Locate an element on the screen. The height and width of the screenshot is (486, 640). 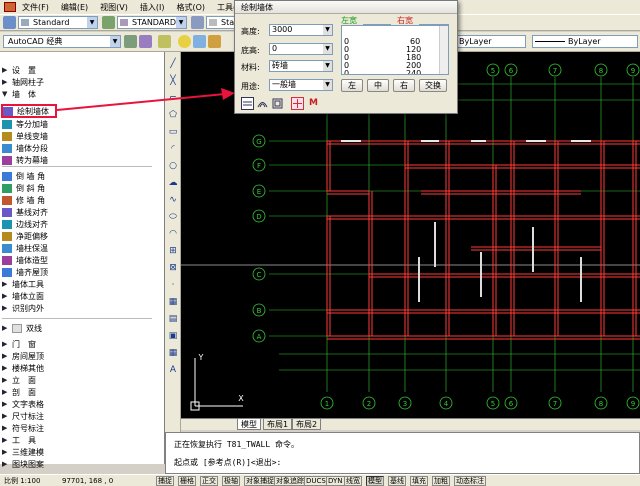
layer-lock-icon is located at coordinates (214, 41).